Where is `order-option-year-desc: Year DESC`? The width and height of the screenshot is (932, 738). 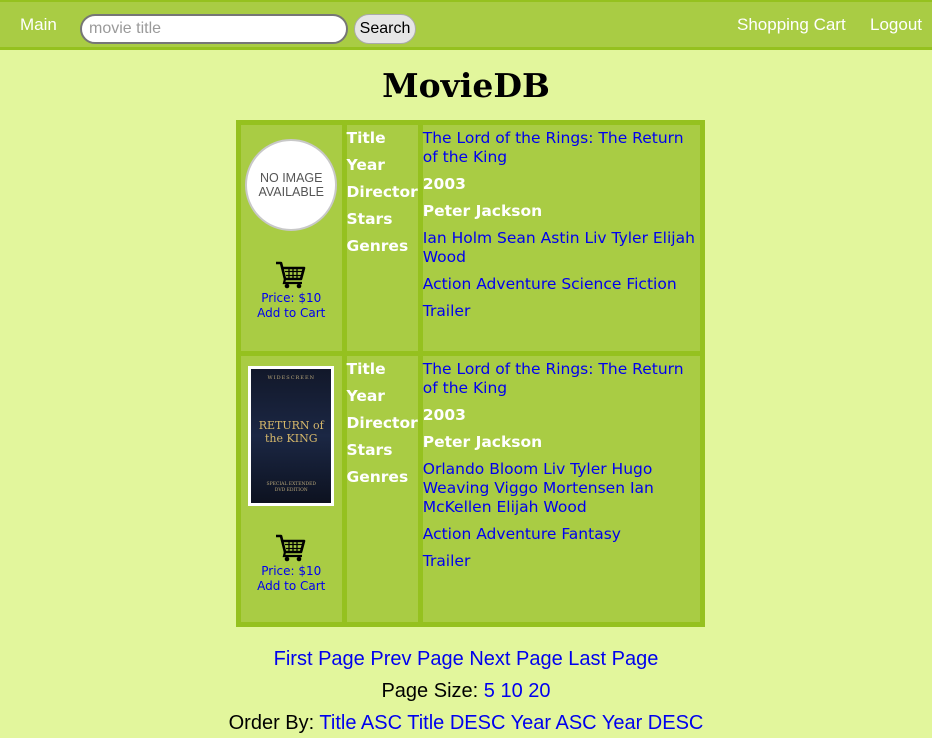
order-option-year-desc: Year DESC is located at coordinates (653, 723).